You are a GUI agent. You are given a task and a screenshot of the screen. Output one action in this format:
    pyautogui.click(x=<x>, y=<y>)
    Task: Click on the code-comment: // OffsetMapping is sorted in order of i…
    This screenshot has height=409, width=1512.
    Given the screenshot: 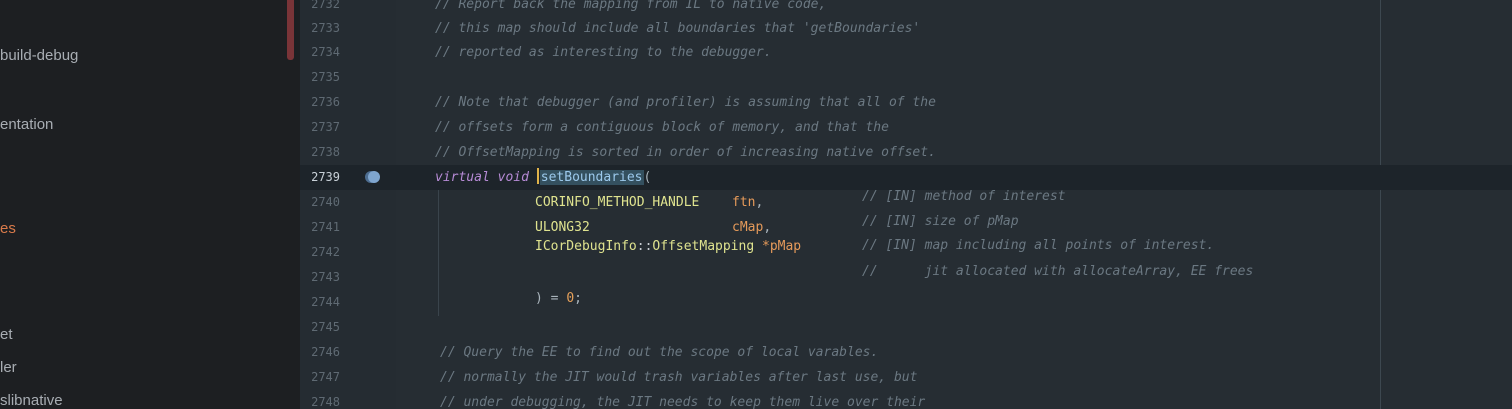 What is the action you would take?
    pyautogui.click(x=685, y=152)
    